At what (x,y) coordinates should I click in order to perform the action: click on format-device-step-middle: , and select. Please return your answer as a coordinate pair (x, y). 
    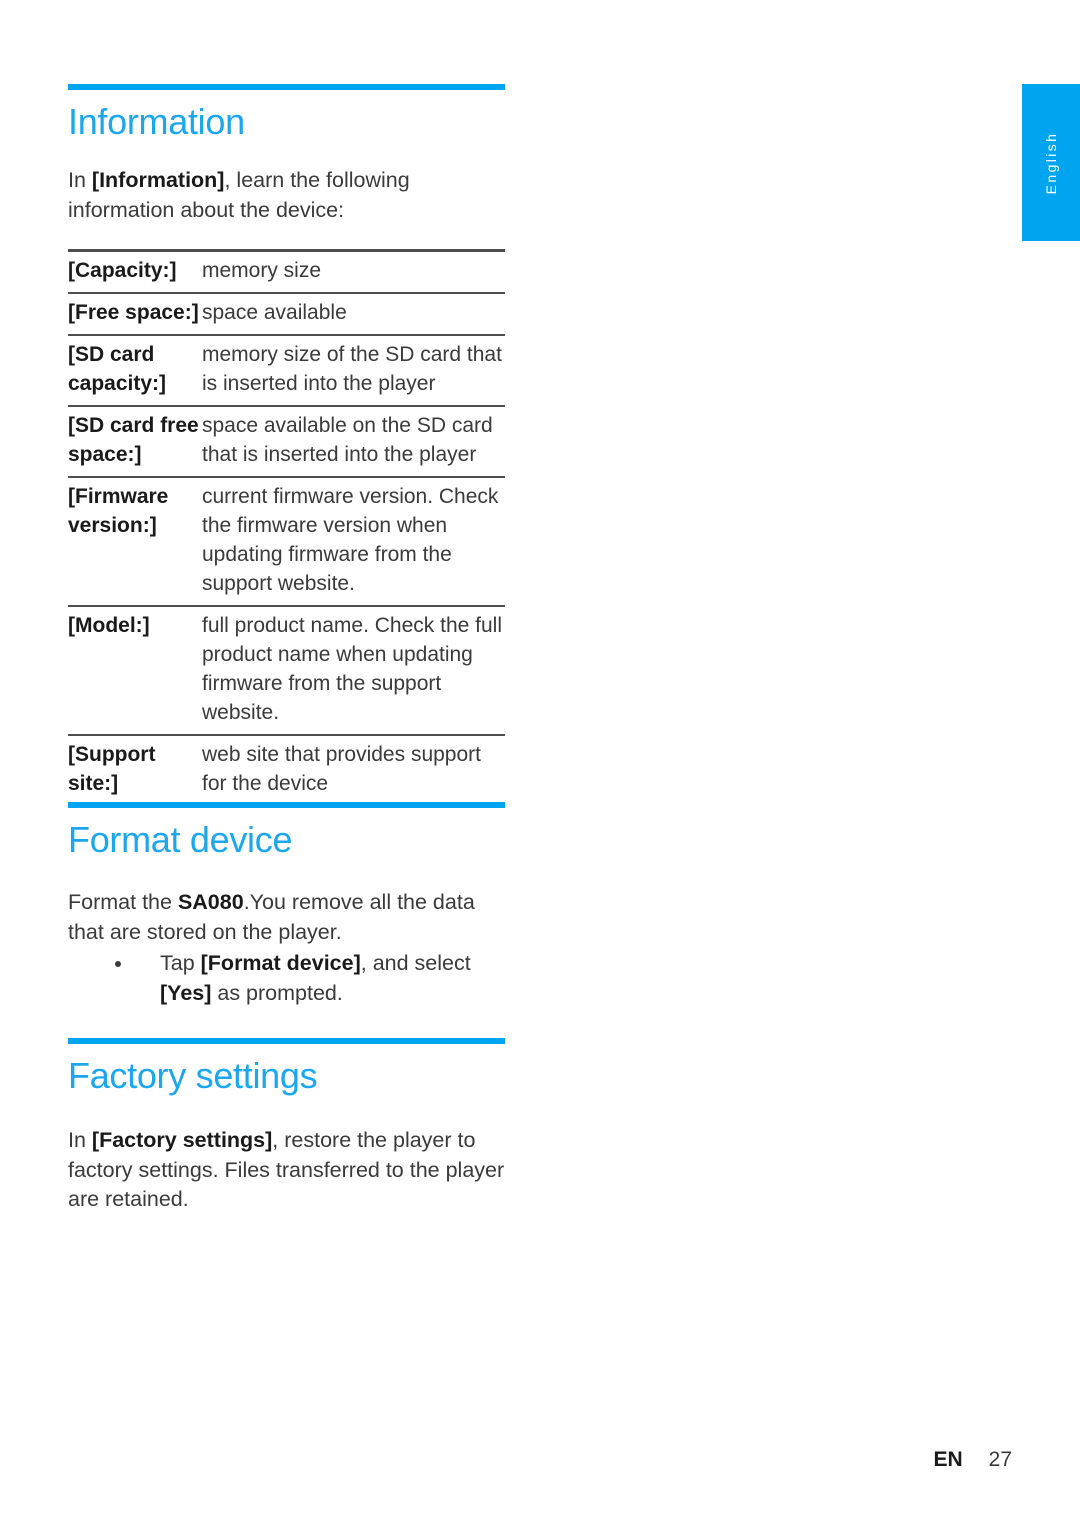
    Looking at the image, I should click on (415, 963).